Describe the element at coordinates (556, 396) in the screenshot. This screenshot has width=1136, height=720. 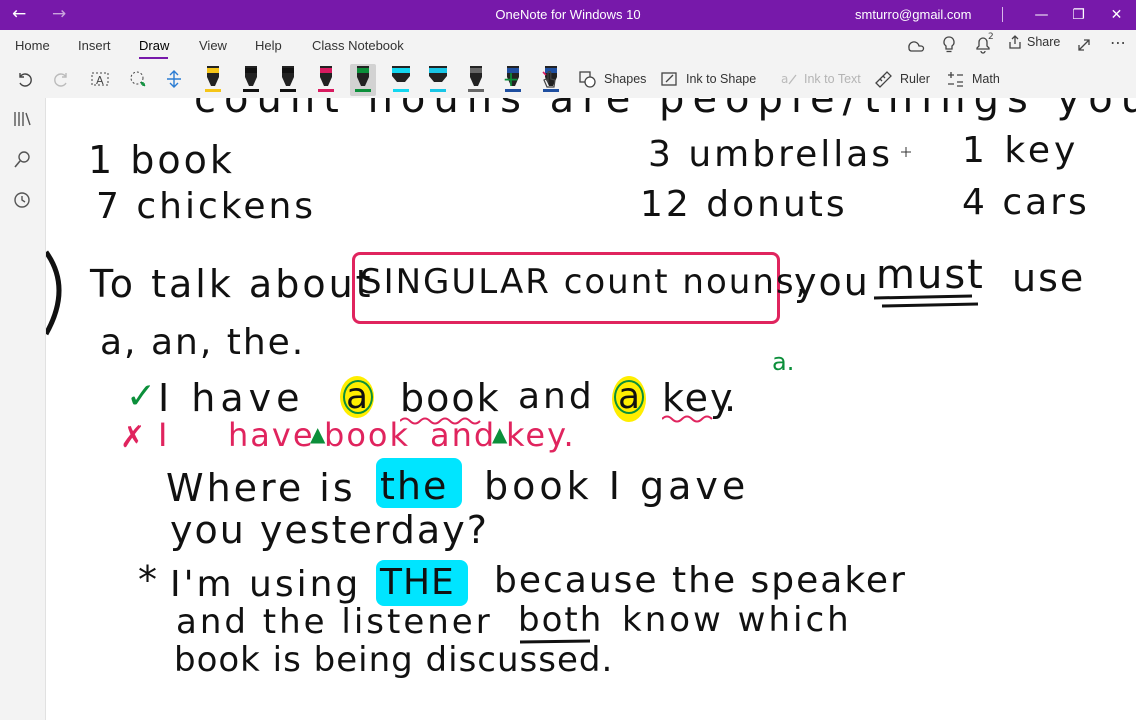
I see `correct-and: and` at that location.